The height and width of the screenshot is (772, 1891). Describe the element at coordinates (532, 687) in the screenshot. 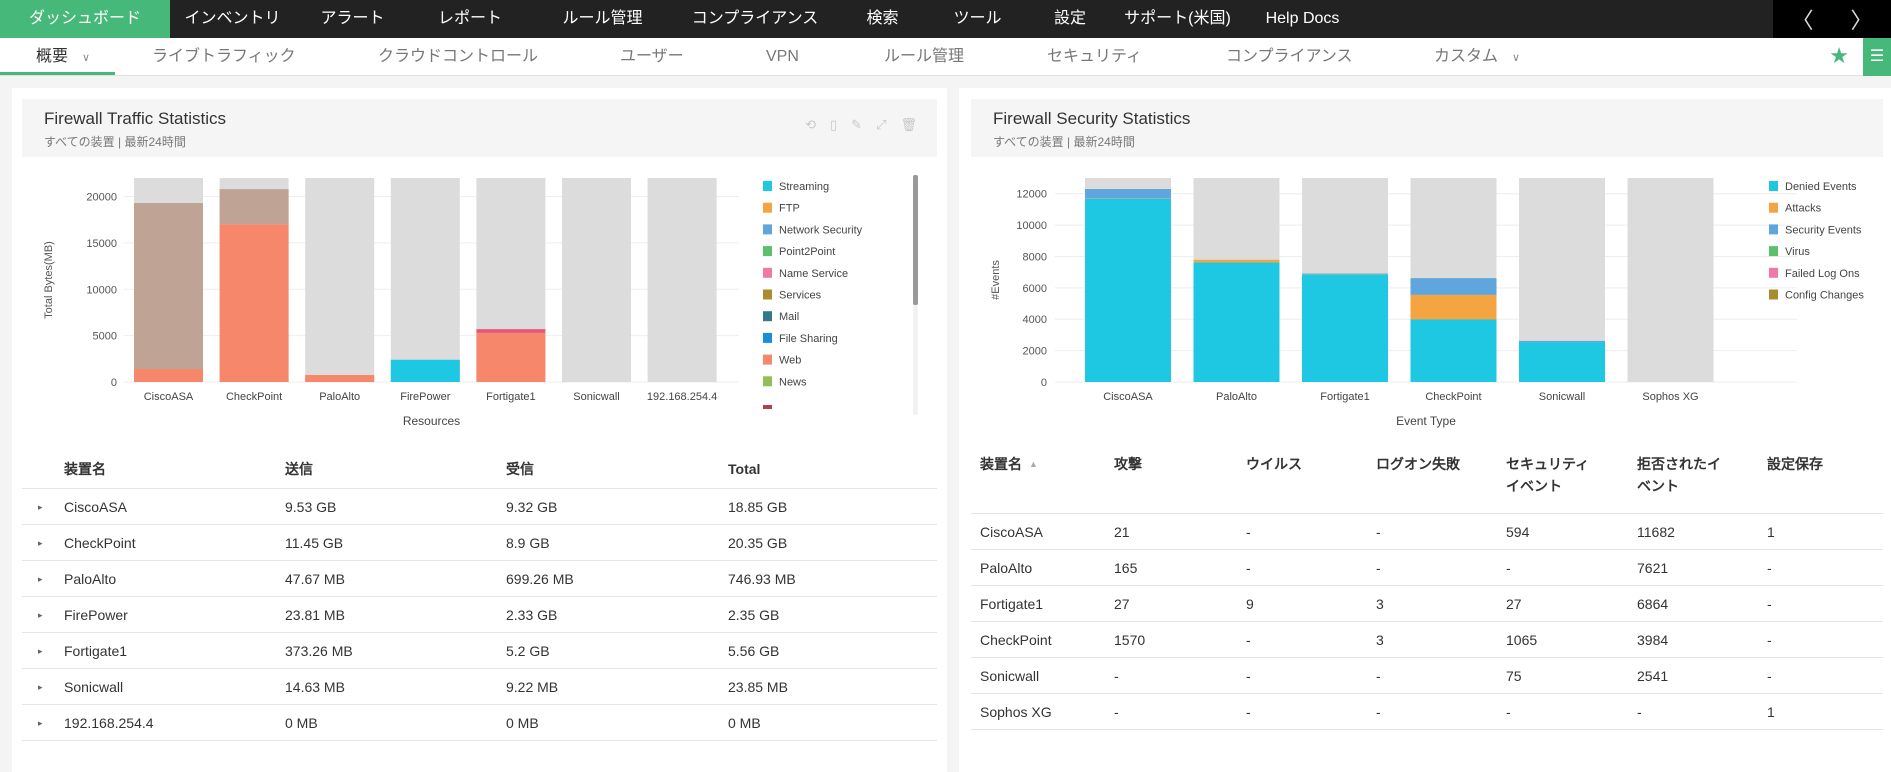

I see `table-cell: 9.22 MB` at that location.